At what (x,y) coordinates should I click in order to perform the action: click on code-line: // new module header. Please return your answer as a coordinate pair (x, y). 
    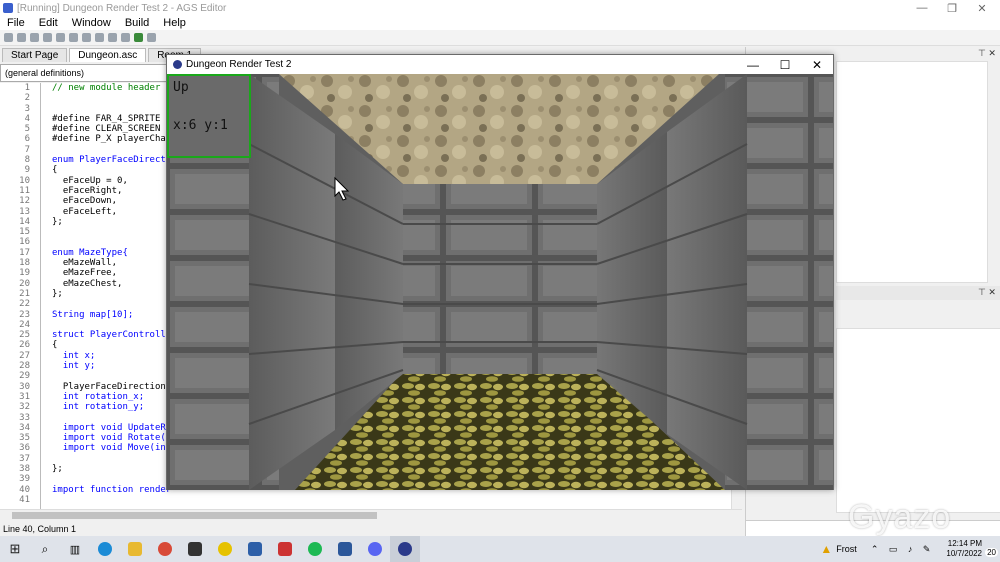
    Looking at the image, I should click on (112, 88).